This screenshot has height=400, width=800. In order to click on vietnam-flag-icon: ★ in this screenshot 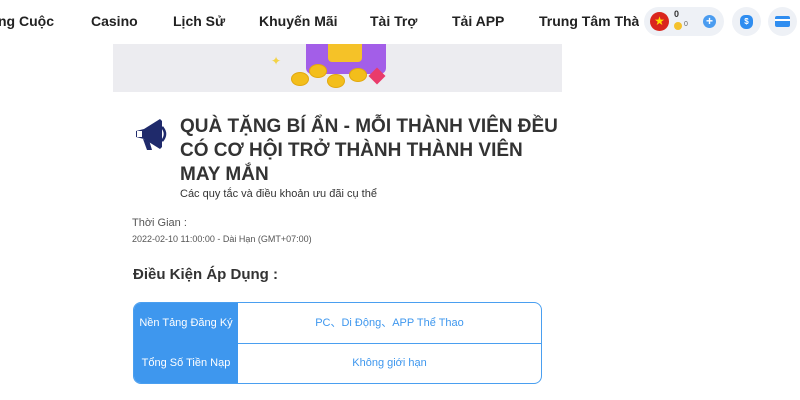, I will do `click(659, 21)`.